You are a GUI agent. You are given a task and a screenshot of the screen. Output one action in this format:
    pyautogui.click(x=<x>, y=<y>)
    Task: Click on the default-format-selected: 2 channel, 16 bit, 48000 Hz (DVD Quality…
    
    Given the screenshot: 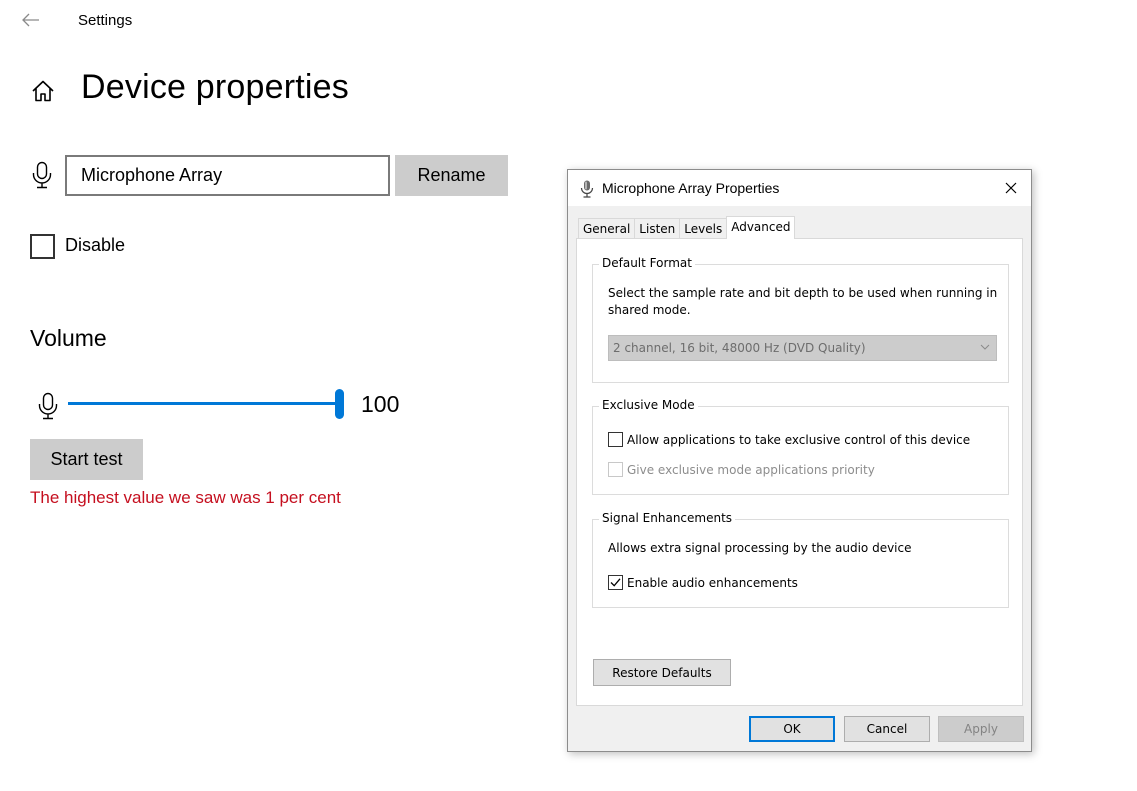 What is the action you would take?
    pyautogui.click(x=739, y=348)
    